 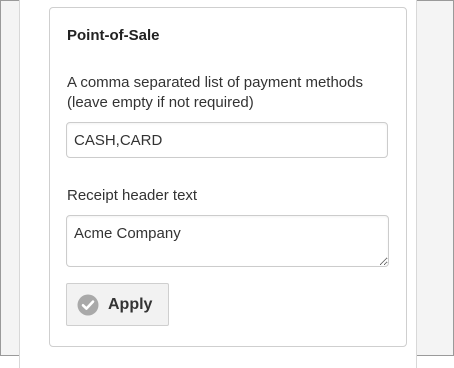 I want to click on apply-button: Apply, so click(x=117, y=304).